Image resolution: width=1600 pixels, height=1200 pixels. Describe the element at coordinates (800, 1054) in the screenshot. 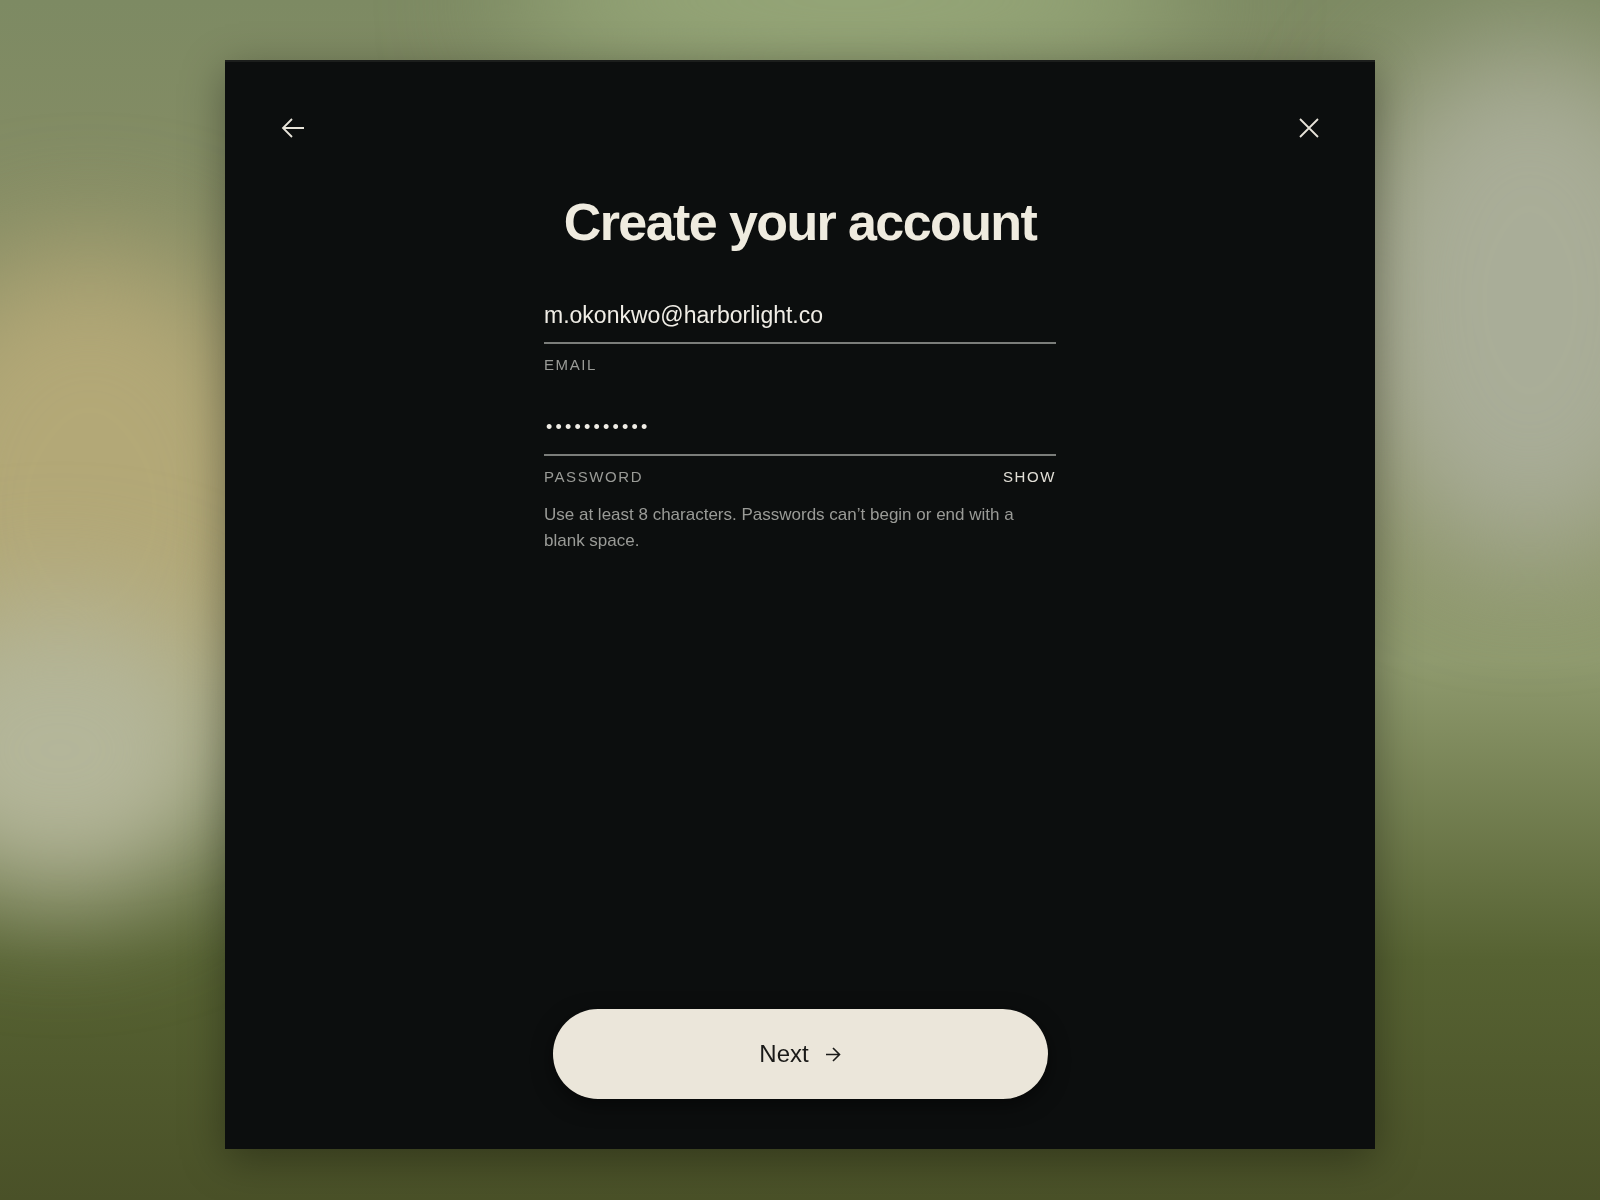

I see `next-button: Next` at that location.